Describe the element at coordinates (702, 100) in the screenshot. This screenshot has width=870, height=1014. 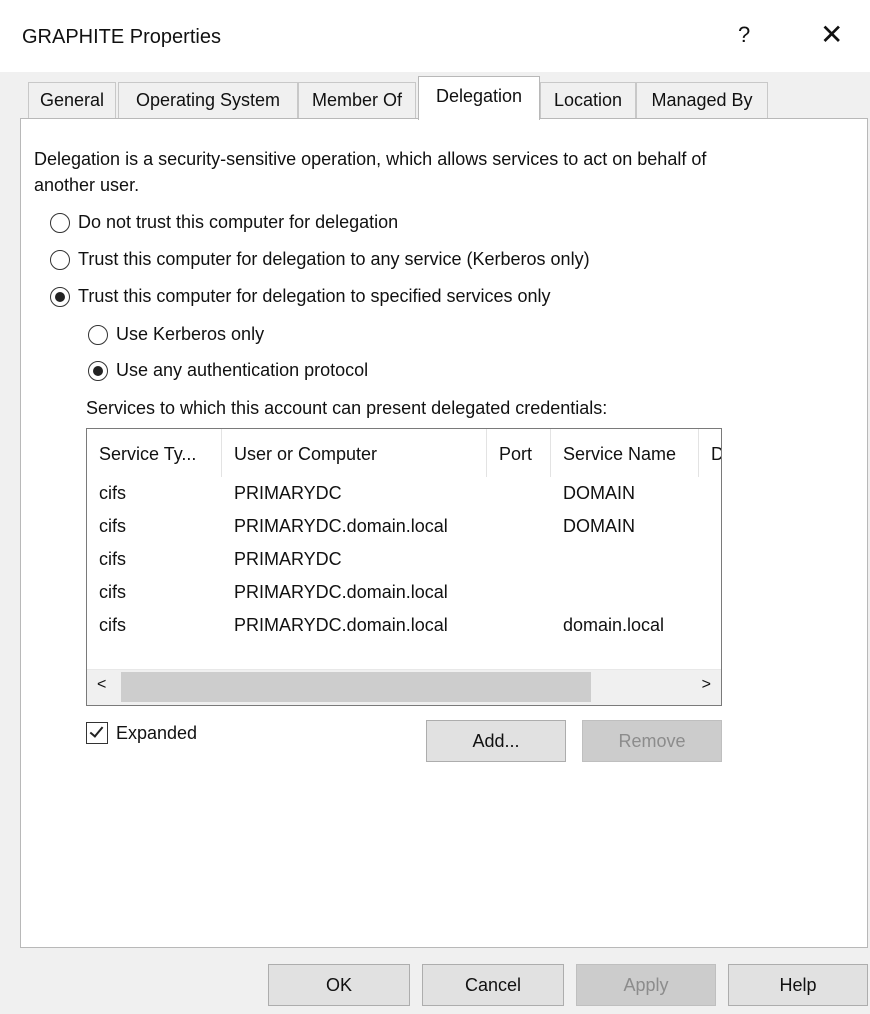
I see `tab-managed-by: Managed By` at that location.